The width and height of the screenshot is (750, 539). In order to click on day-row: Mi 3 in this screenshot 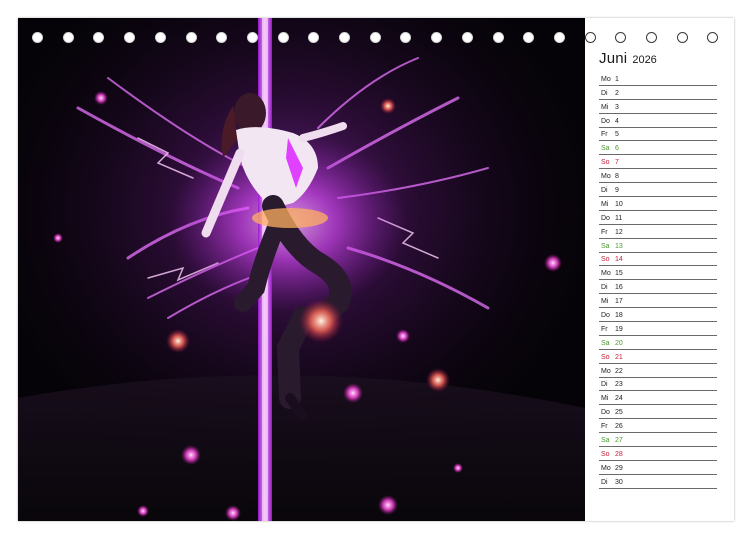, I will do `click(658, 107)`.